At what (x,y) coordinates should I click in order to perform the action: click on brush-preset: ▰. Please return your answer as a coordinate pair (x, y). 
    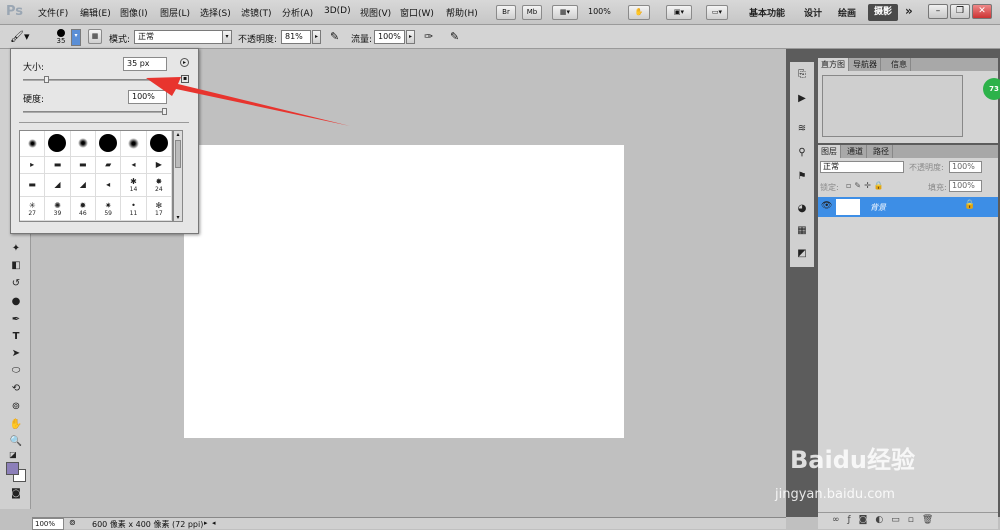
    Looking at the image, I should click on (109, 165).